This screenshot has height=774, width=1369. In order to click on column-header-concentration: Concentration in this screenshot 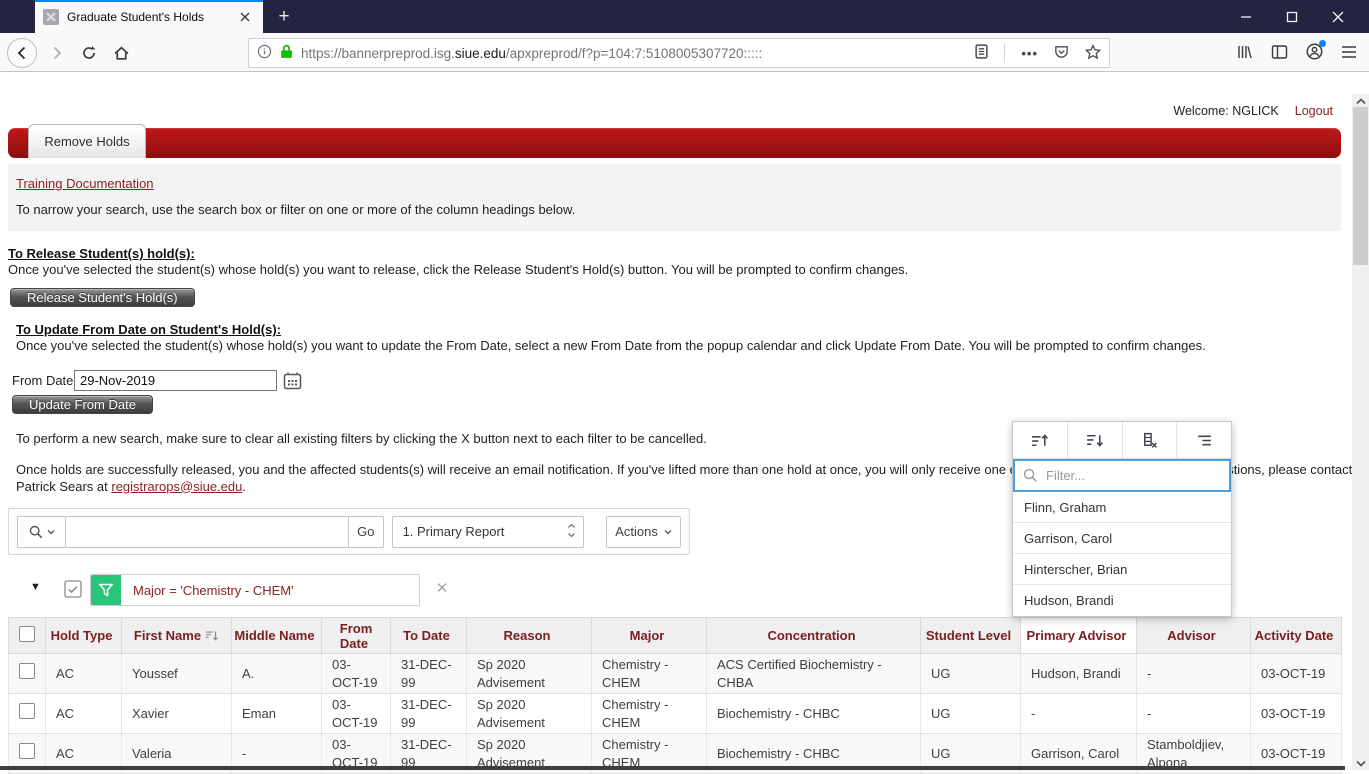, I will do `click(813, 635)`.